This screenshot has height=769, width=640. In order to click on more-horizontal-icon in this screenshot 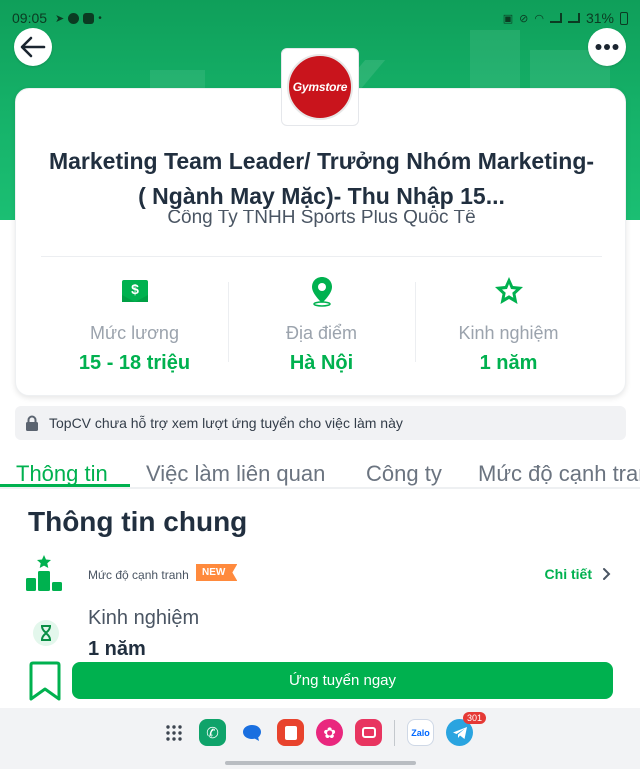, I will do `click(607, 47)`.